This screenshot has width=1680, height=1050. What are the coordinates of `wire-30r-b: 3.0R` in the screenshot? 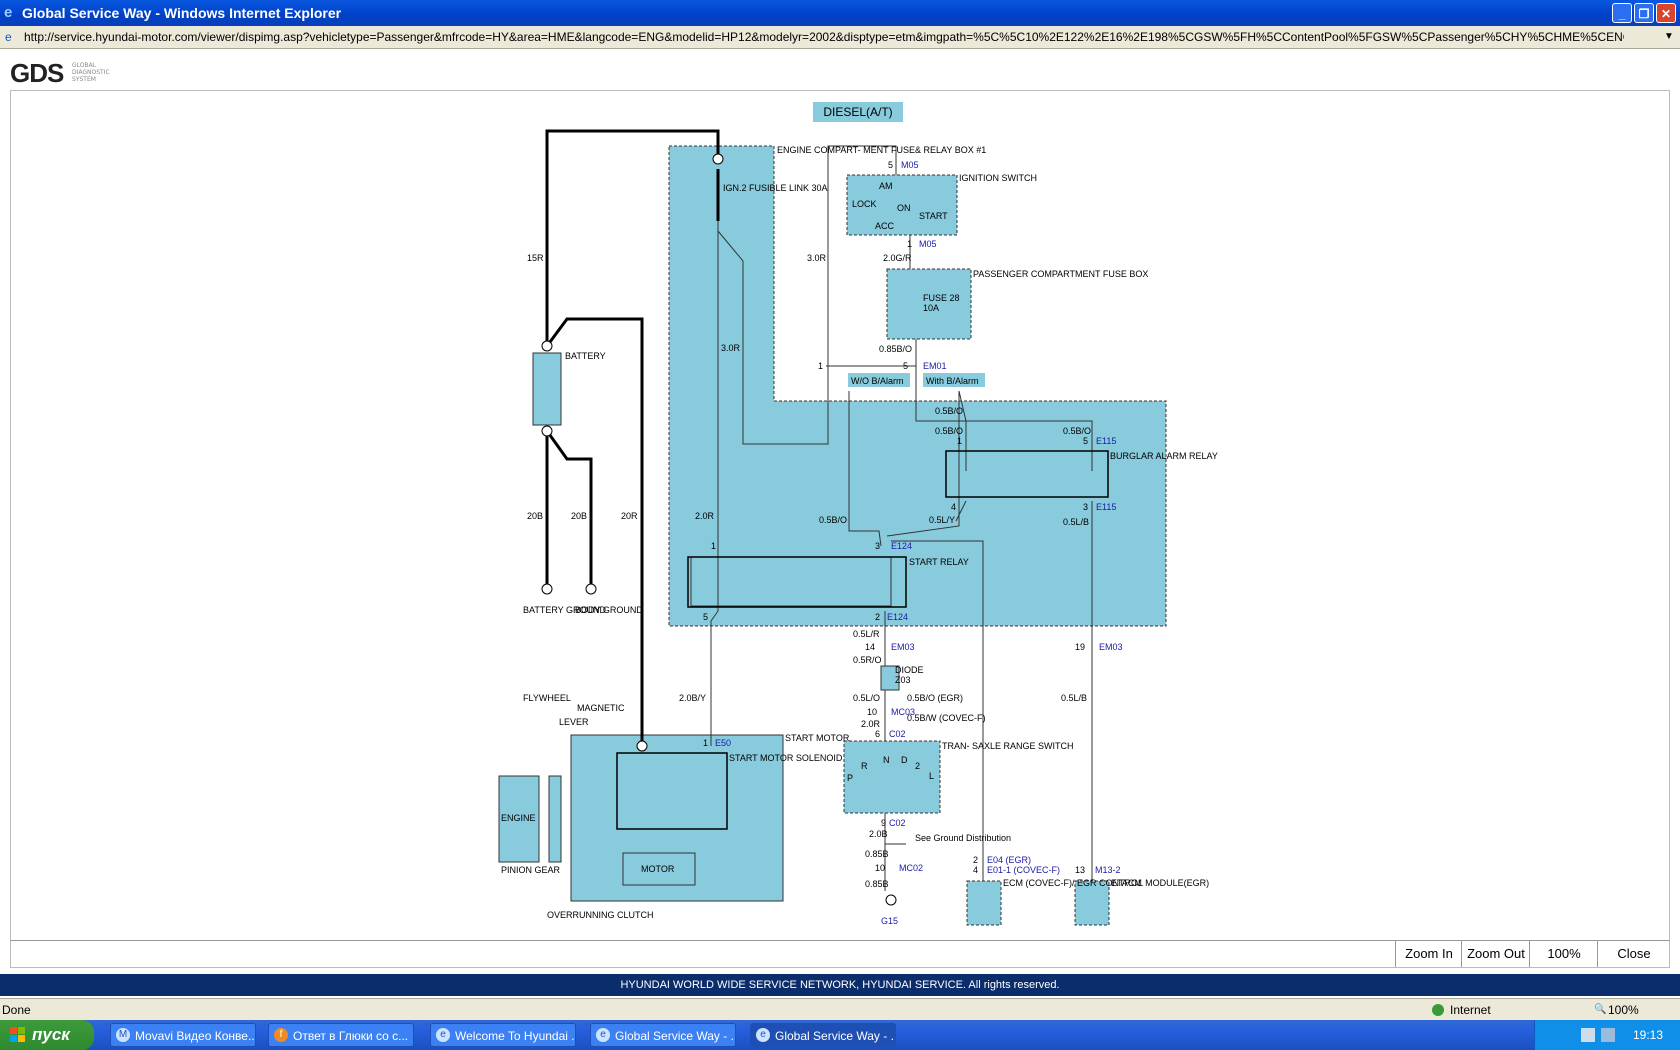 It's located at (731, 348).